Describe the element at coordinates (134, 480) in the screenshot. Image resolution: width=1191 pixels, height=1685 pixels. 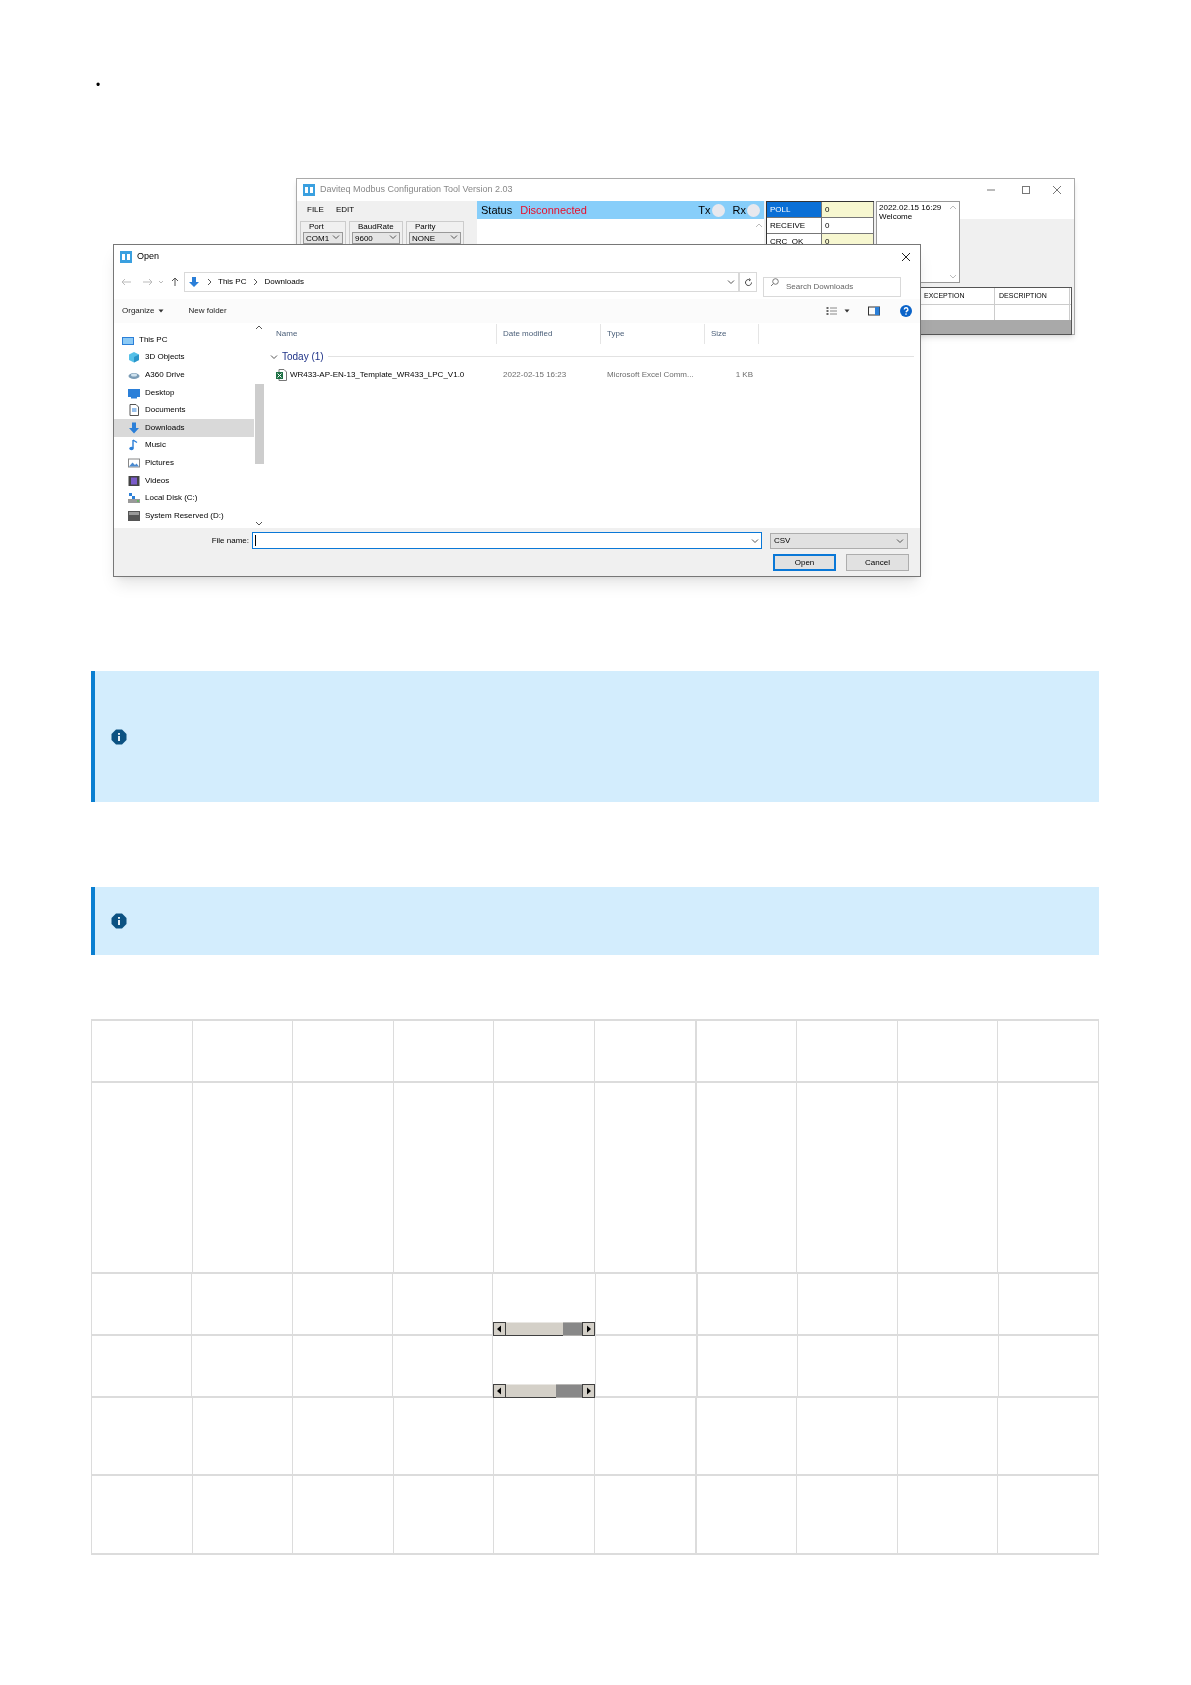
I see `film-icon` at that location.